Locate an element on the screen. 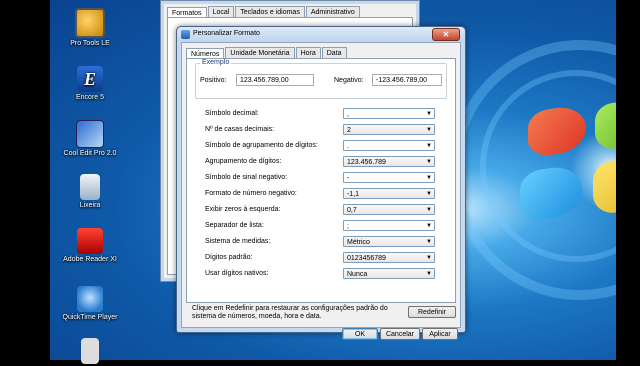  apply-button: Aplicar is located at coordinates (440, 334).